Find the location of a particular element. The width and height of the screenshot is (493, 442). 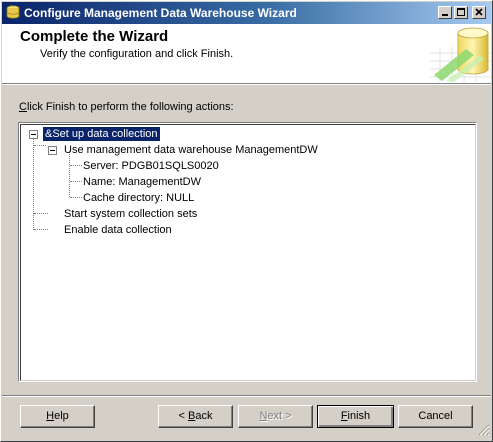

maximize-button is located at coordinates (461, 12).